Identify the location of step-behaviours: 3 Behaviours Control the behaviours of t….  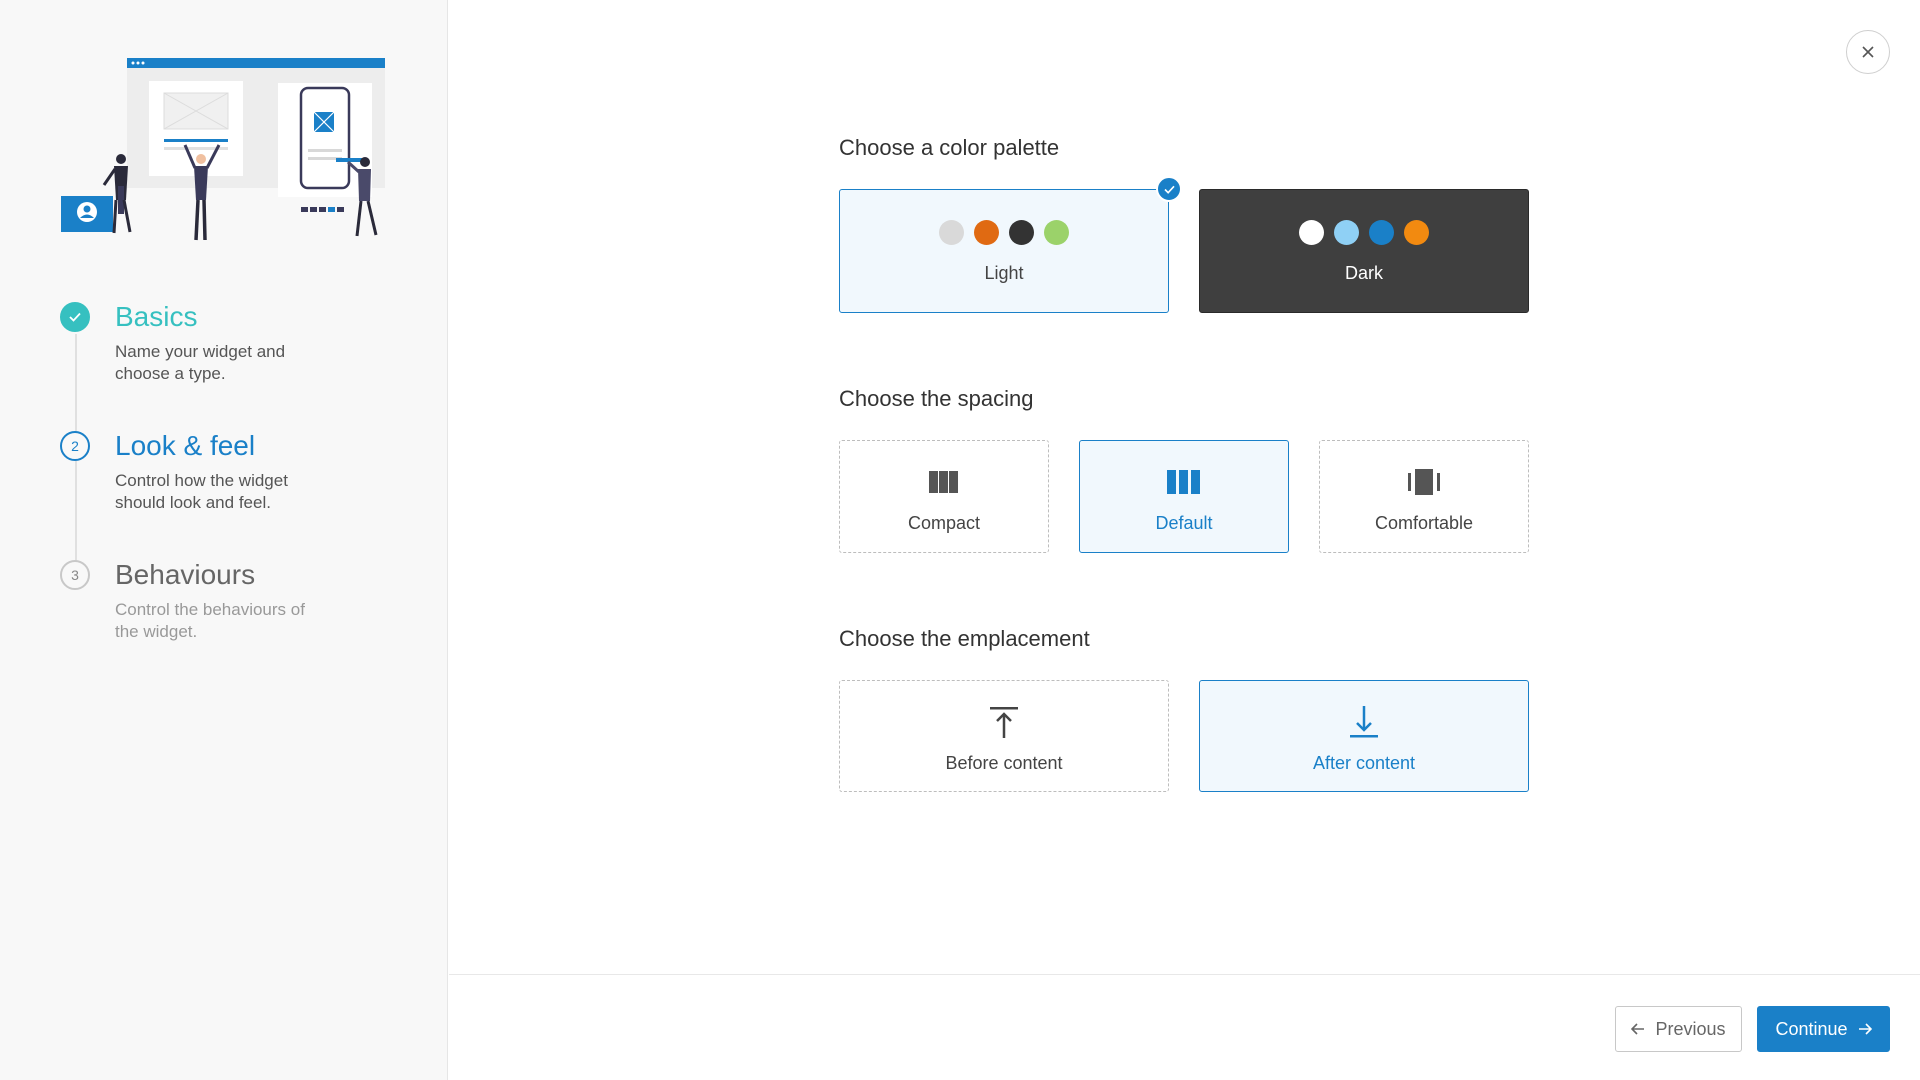
(238, 622).